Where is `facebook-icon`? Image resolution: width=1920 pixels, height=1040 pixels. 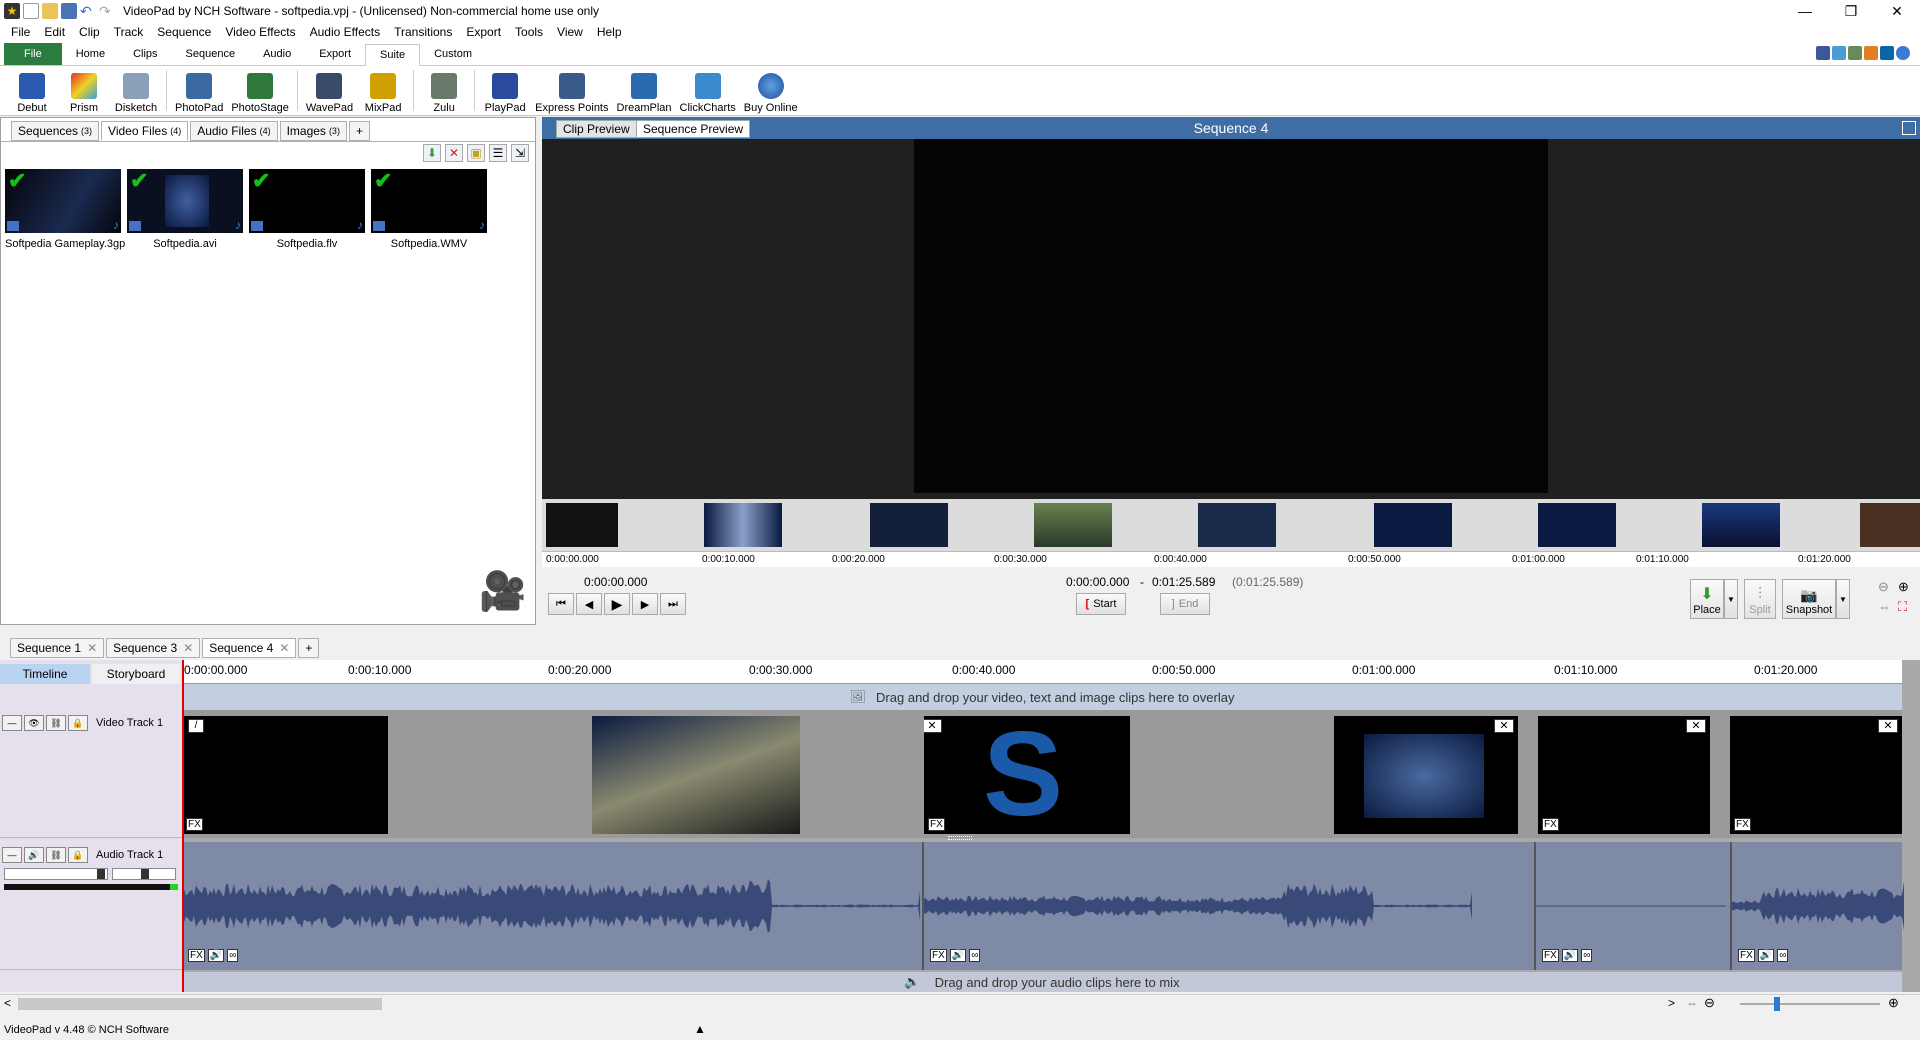 facebook-icon is located at coordinates (1823, 53).